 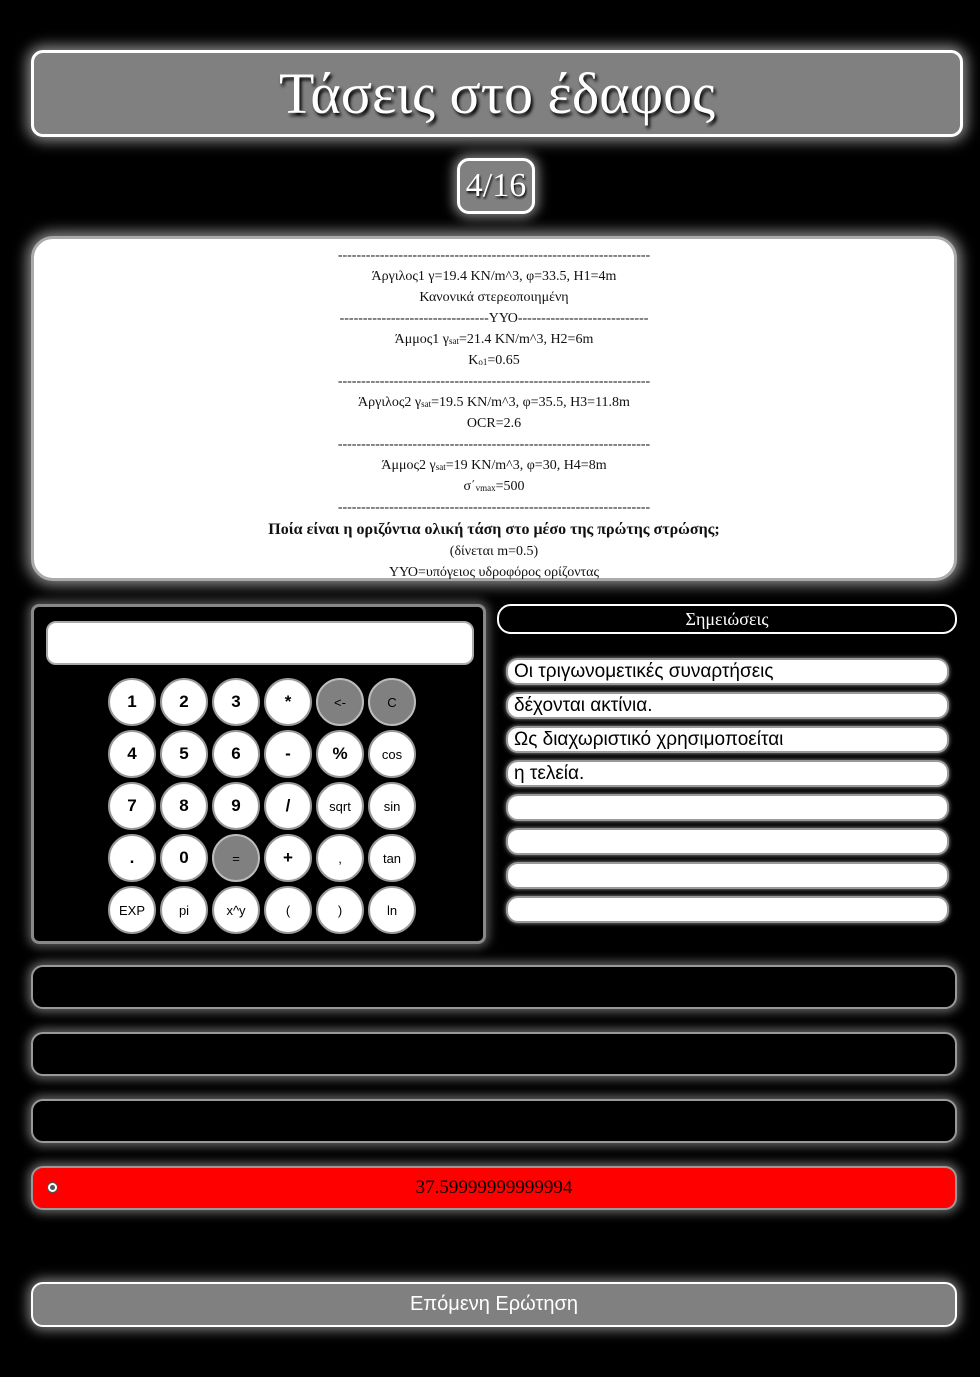 What do you see at coordinates (392, 910) in the screenshot?
I see `calc-key: ln` at bounding box center [392, 910].